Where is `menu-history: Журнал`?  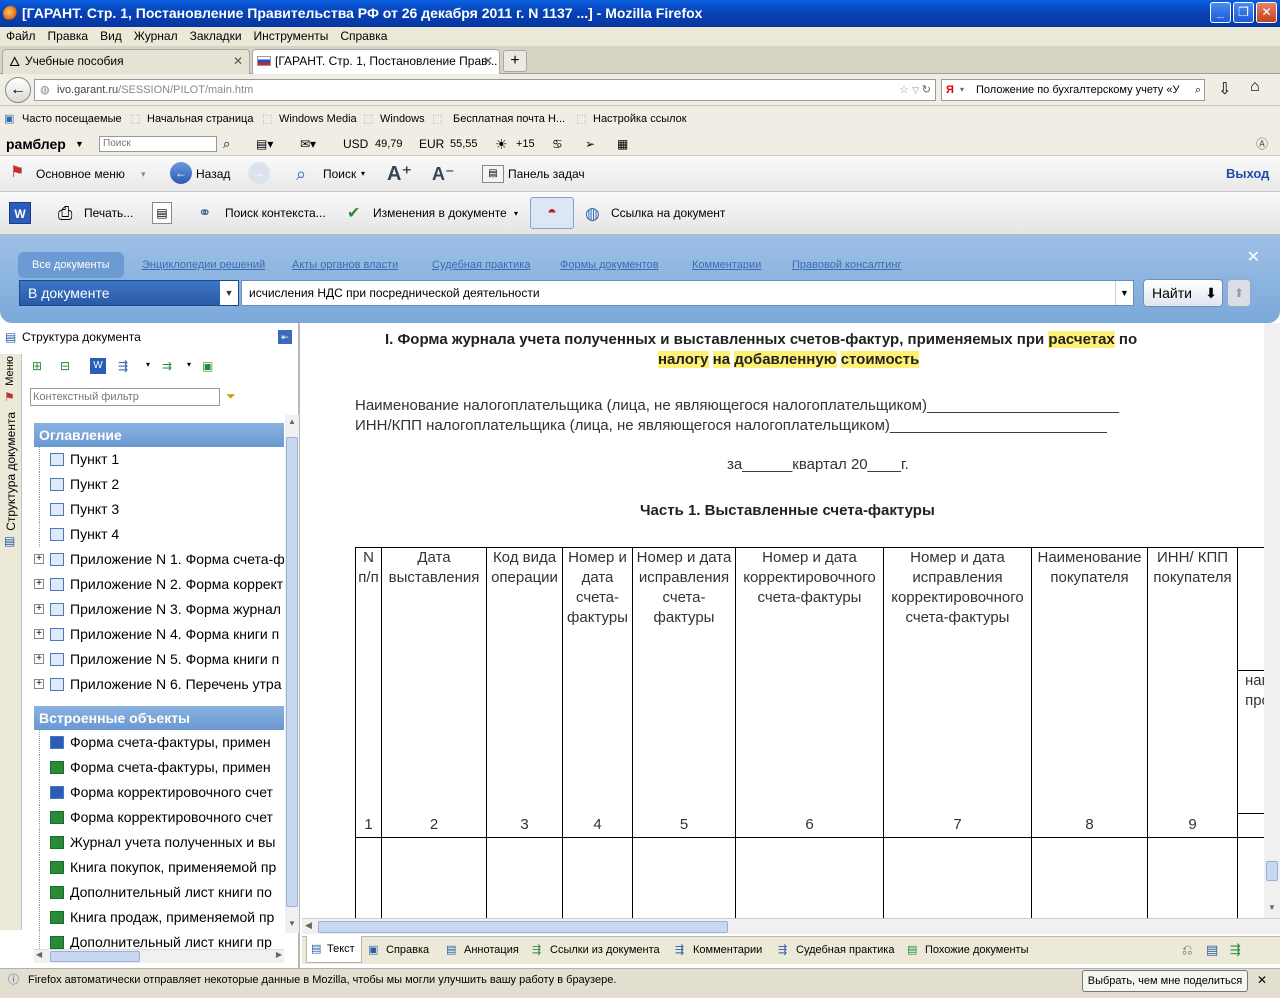 menu-history: Журнал is located at coordinates (156, 36).